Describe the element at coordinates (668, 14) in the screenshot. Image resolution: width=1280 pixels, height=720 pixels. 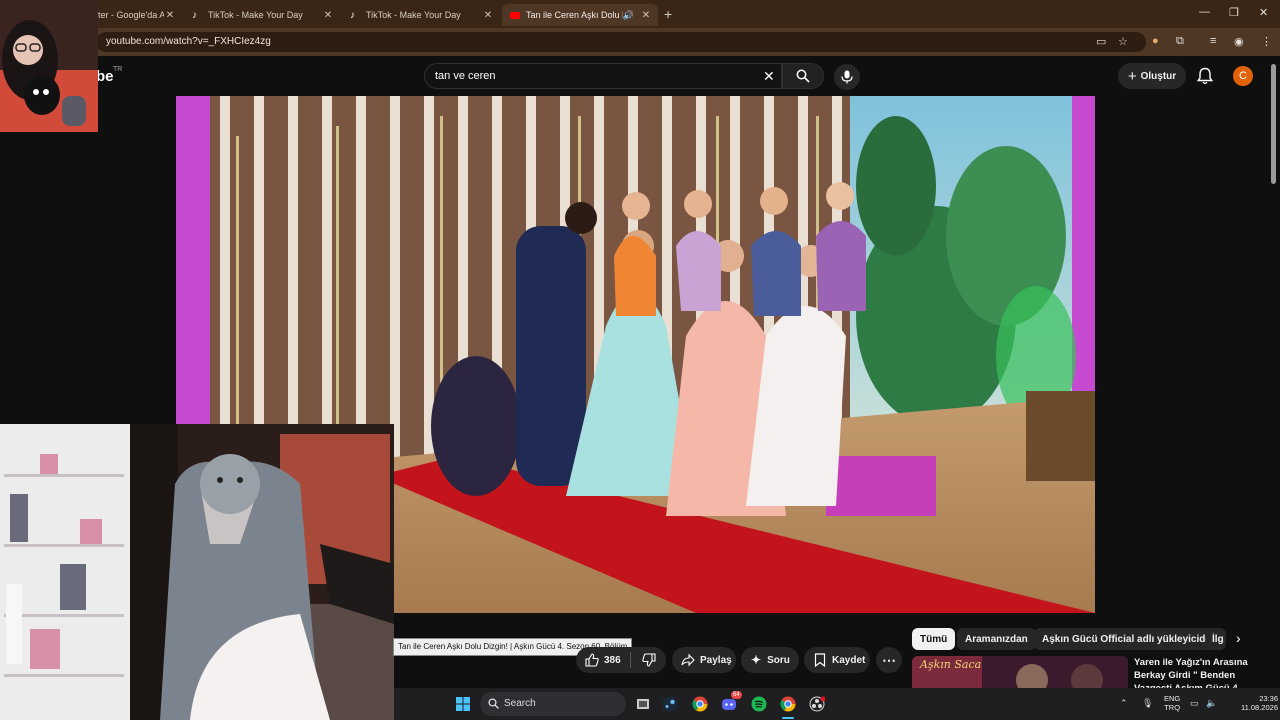
I see `new-tab-button: +` at that location.